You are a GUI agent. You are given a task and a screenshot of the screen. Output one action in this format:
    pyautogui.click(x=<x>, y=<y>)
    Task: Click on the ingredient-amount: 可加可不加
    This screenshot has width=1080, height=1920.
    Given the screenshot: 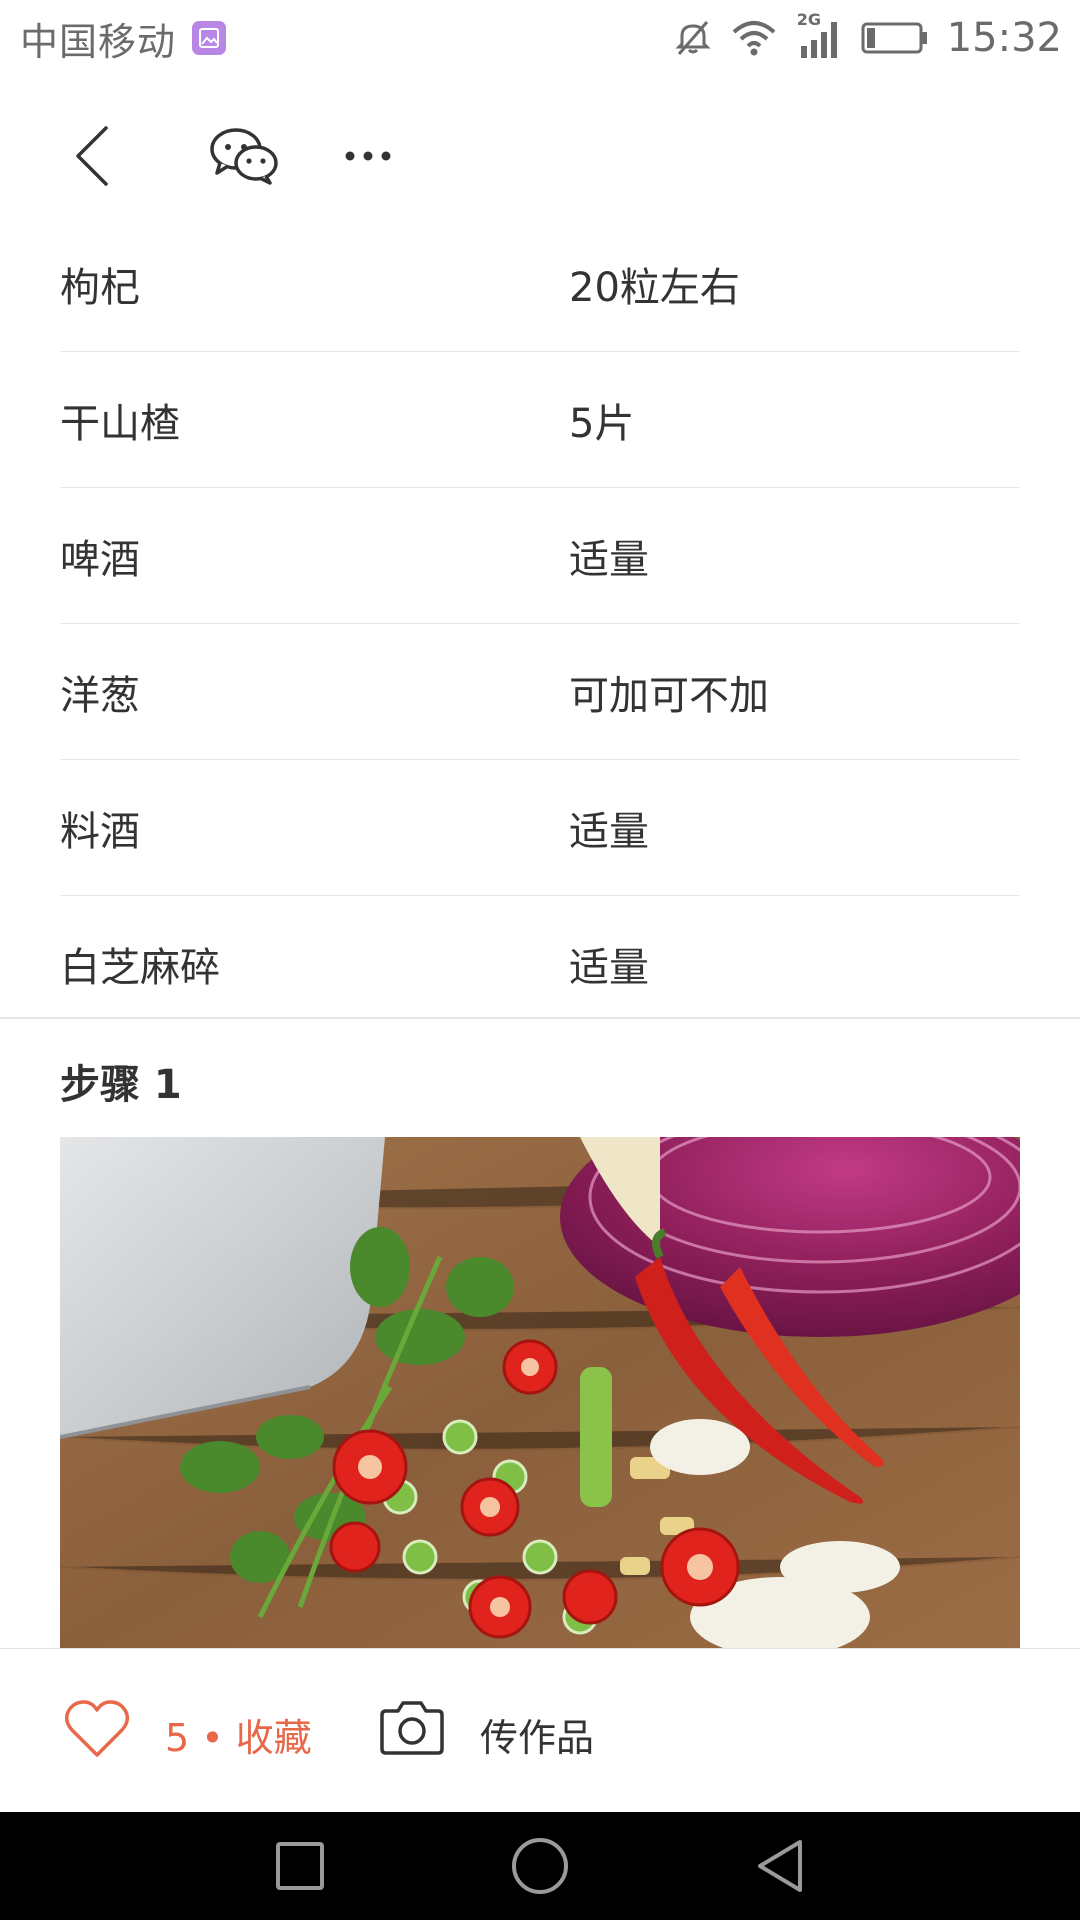 What is the action you would take?
    pyautogui.click(x=669, y=695)
    